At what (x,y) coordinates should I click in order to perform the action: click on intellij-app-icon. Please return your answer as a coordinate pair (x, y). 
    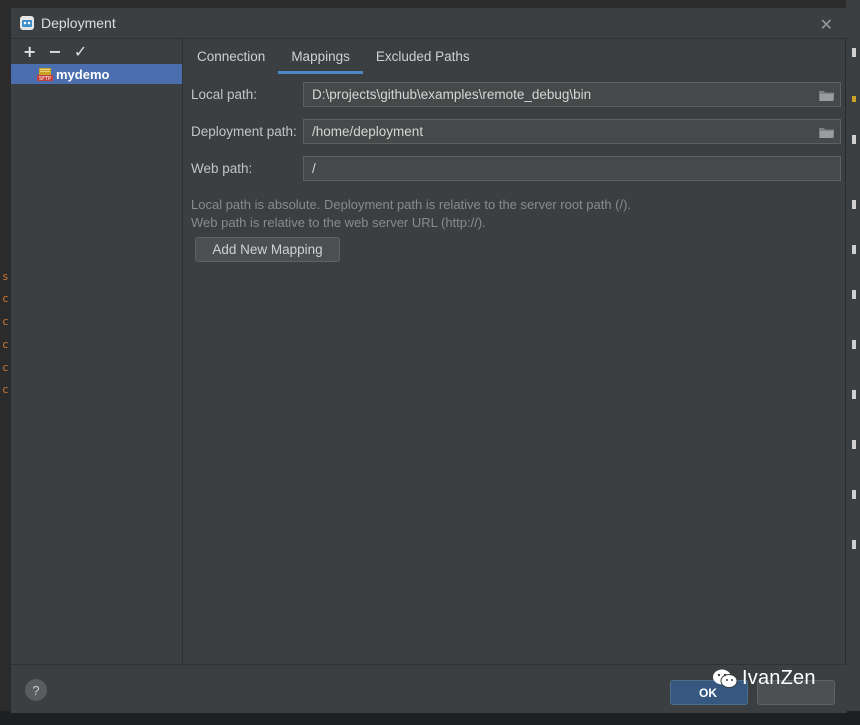
    Looking at the image, I should click on (27, 23).